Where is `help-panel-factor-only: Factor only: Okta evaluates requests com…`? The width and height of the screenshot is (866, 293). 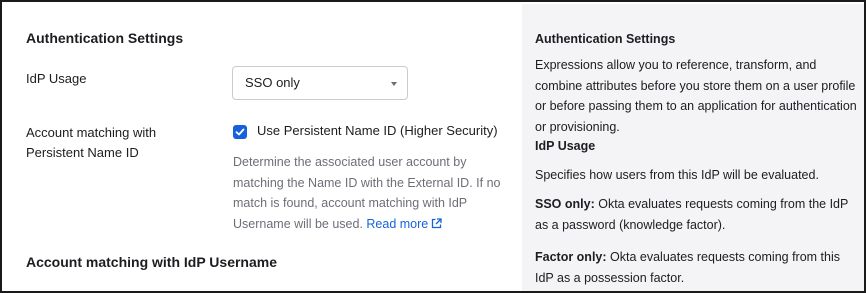 help-panel-factor-only: Factor only: Okta evaluates requests com… is located at coordinates (696, 268).